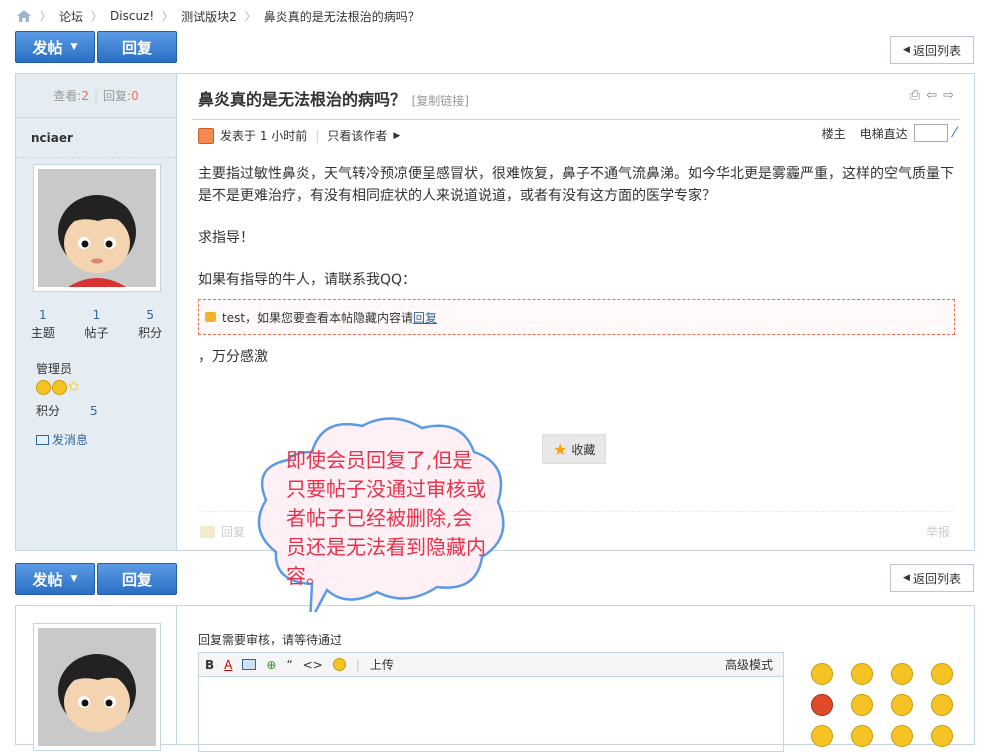 Image resolution: width=995 pixels, height=752 pixels. I want to click on title-actions: ⎙ ⇦ ⇨, so click(932, 95).